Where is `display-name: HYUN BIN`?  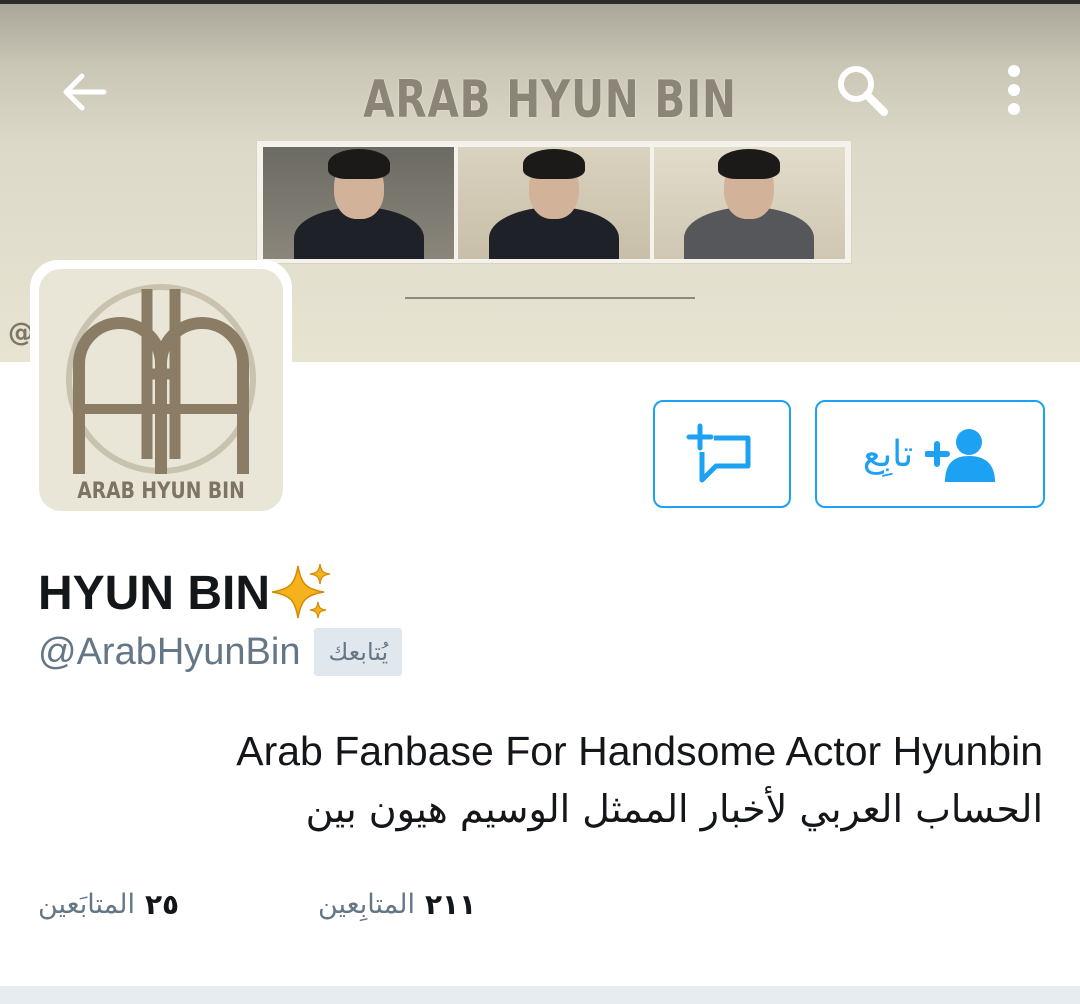 display-name: HYUN BIN is located at coordinates (154, 593).